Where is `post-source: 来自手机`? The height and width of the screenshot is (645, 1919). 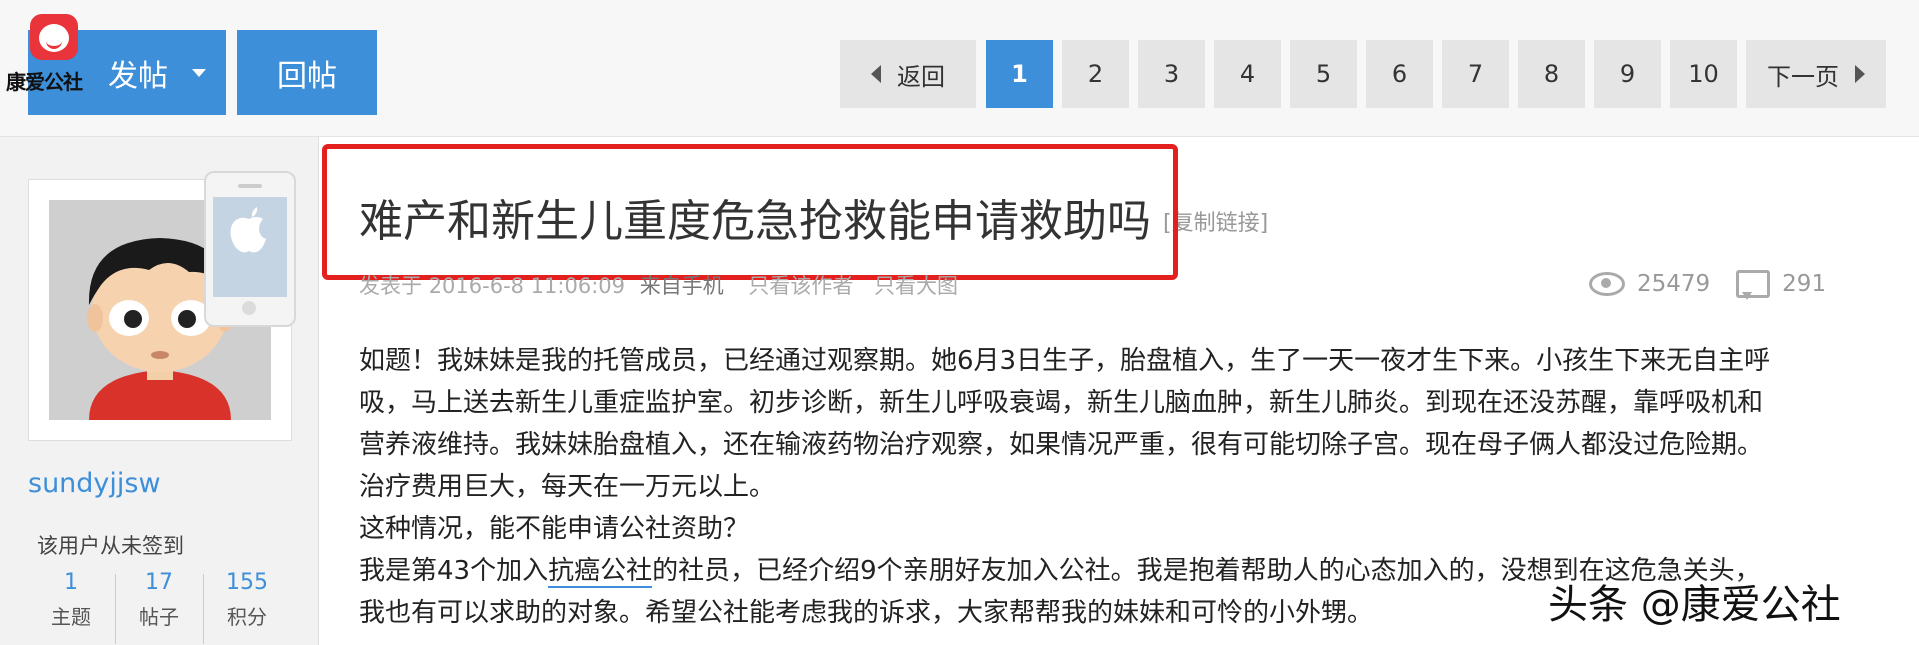 post-source: 来自手机 is located at coordinates (681, 286).